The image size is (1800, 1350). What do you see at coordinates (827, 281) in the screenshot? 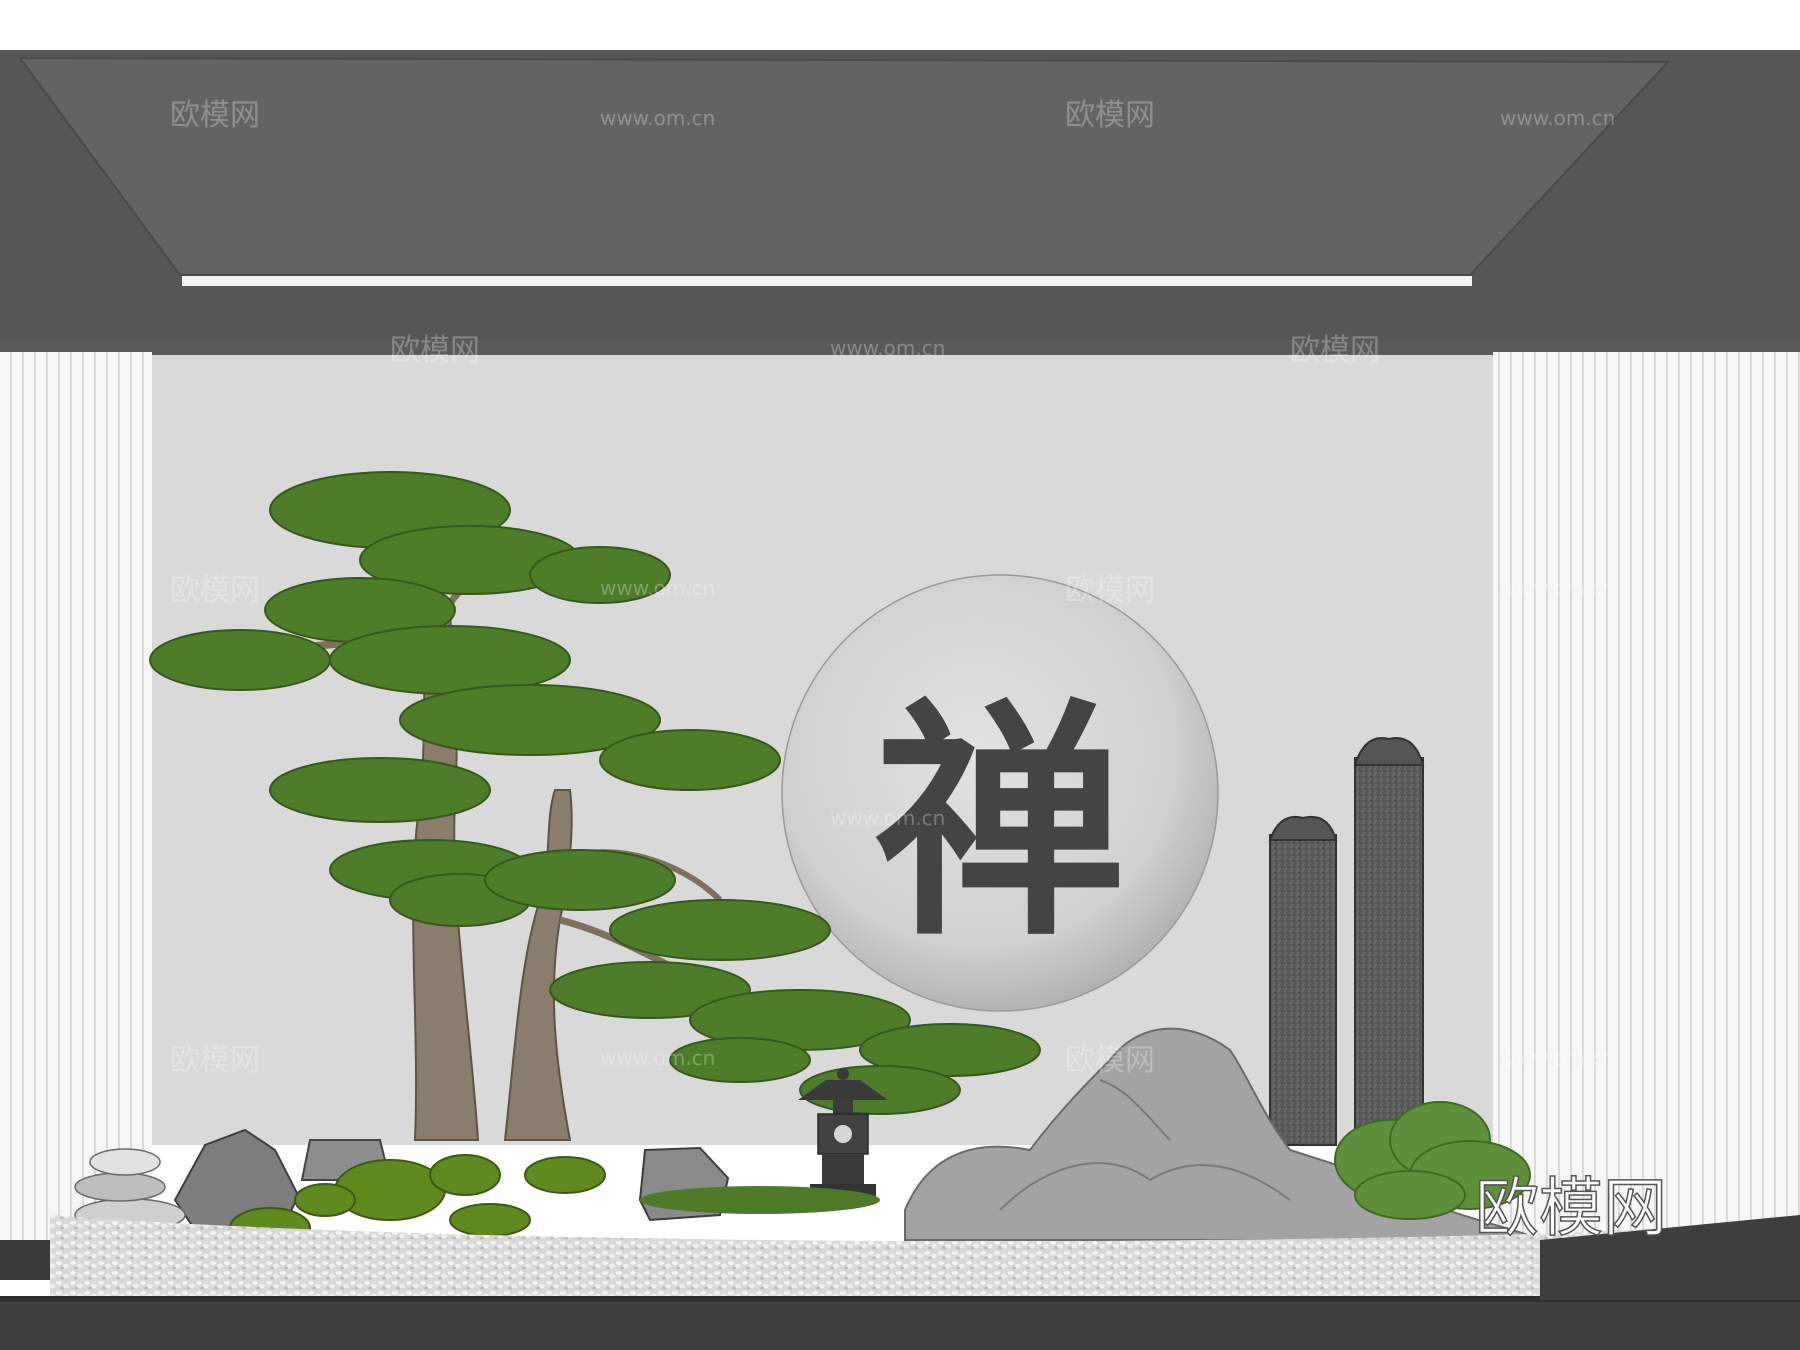
I see `ceiling-light-strip` at bounding box center [827, 281].